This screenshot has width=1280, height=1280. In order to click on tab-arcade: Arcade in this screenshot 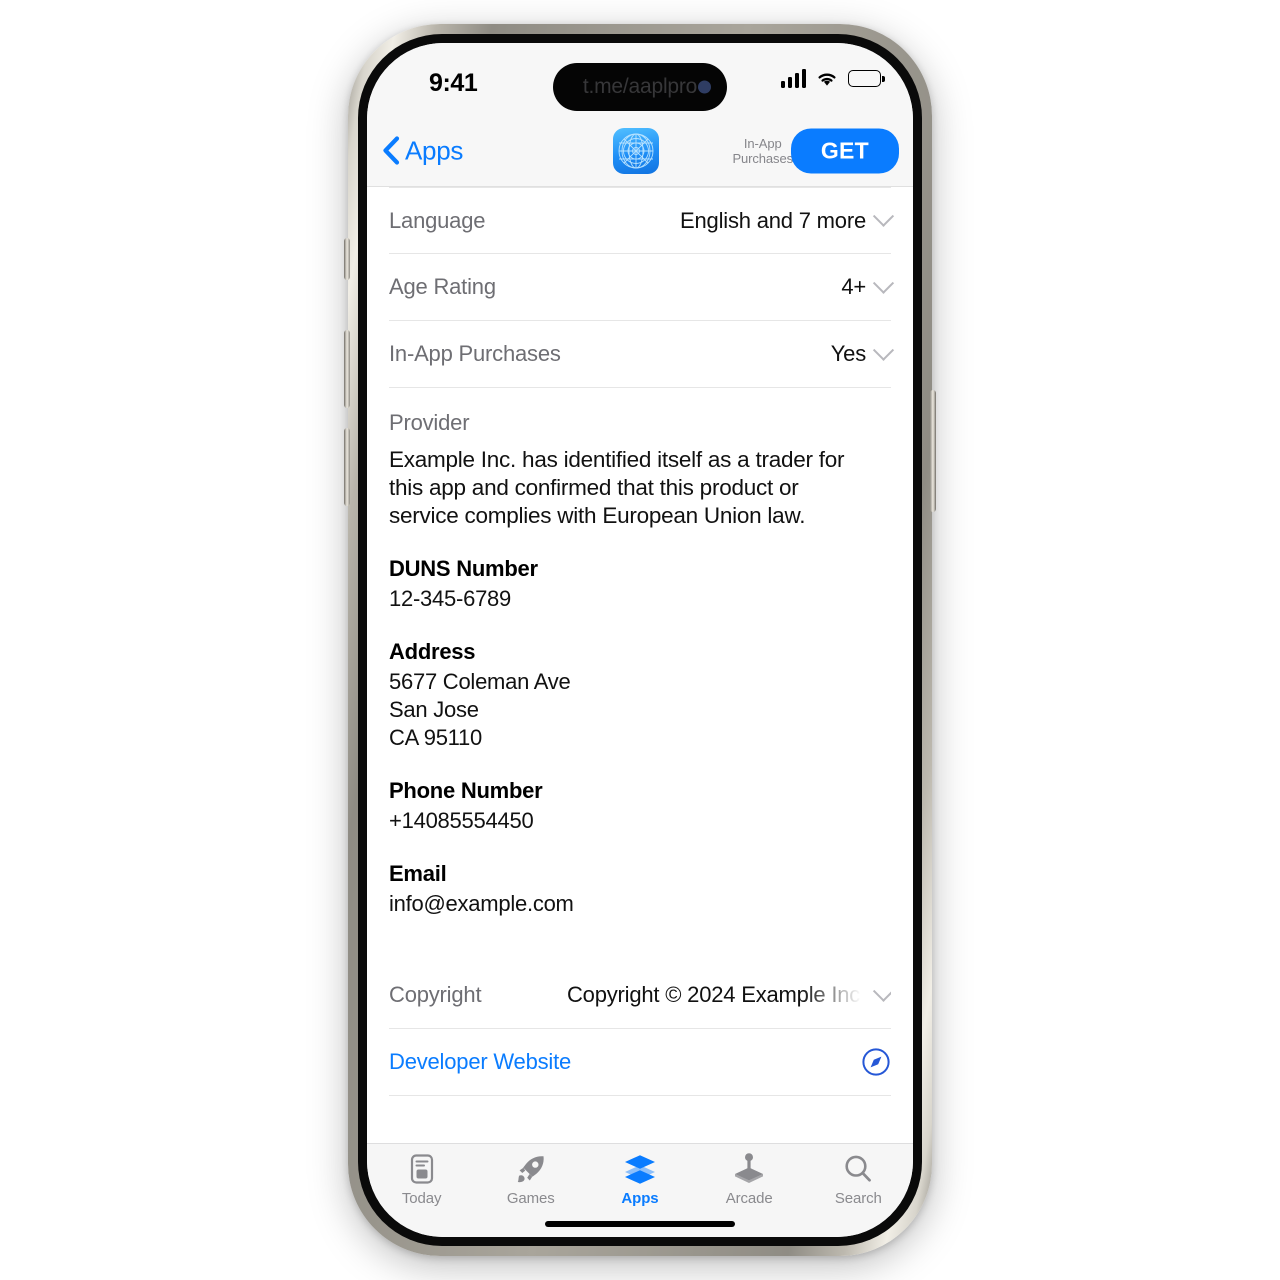, I will do `click(749, 1179)`.